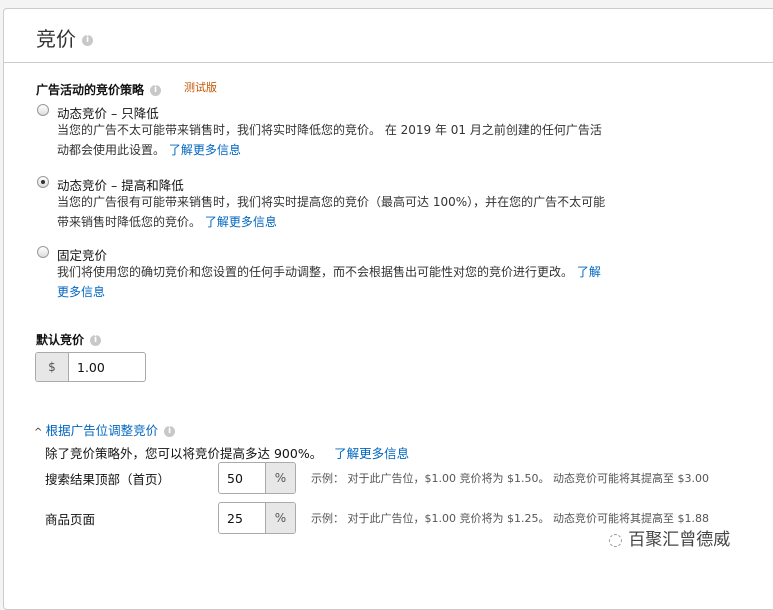  Describe the element at coordinates (90, 90) in the screenshot. I see `strategy-label-text: 广告活动的竞价策略` at that location.